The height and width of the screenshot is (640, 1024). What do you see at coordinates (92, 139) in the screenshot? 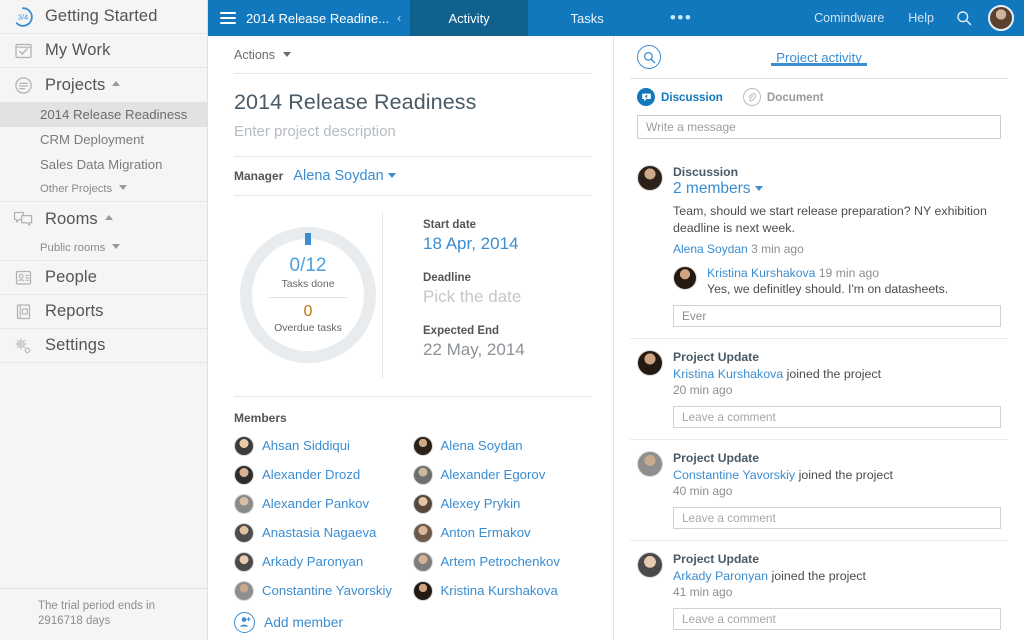
I see `project-label: CRM Deployment` at bounding box center [92, 139].